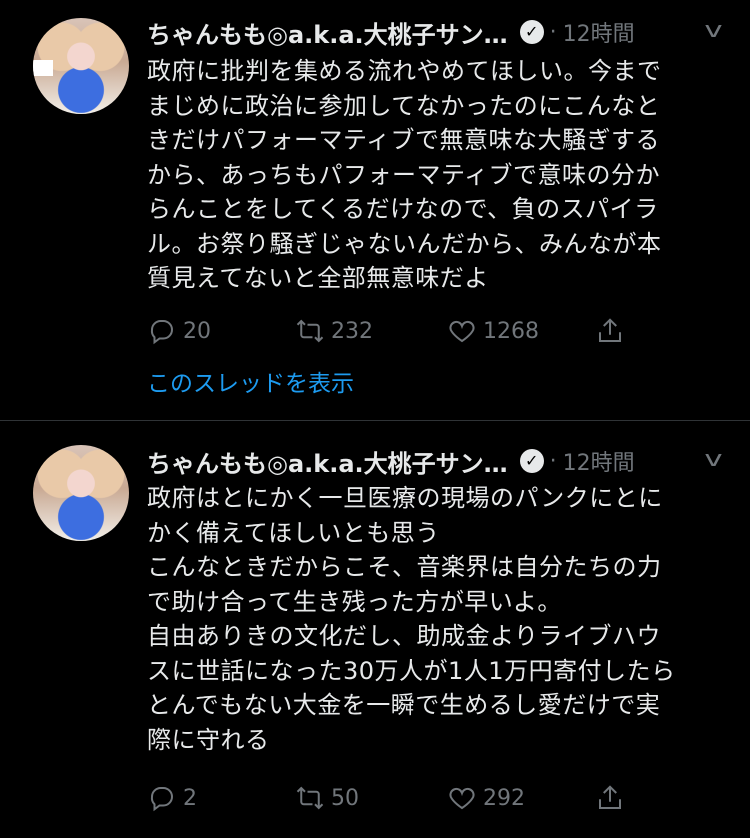 Image resolution: width=750 pixels, height=838 pixels. I want to click on like-button: 292, so click(486, 798).